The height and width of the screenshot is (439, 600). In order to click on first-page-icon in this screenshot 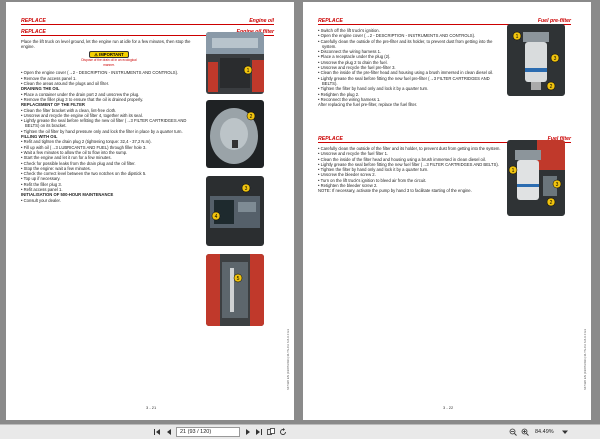, I will do `click(157, 432)`.